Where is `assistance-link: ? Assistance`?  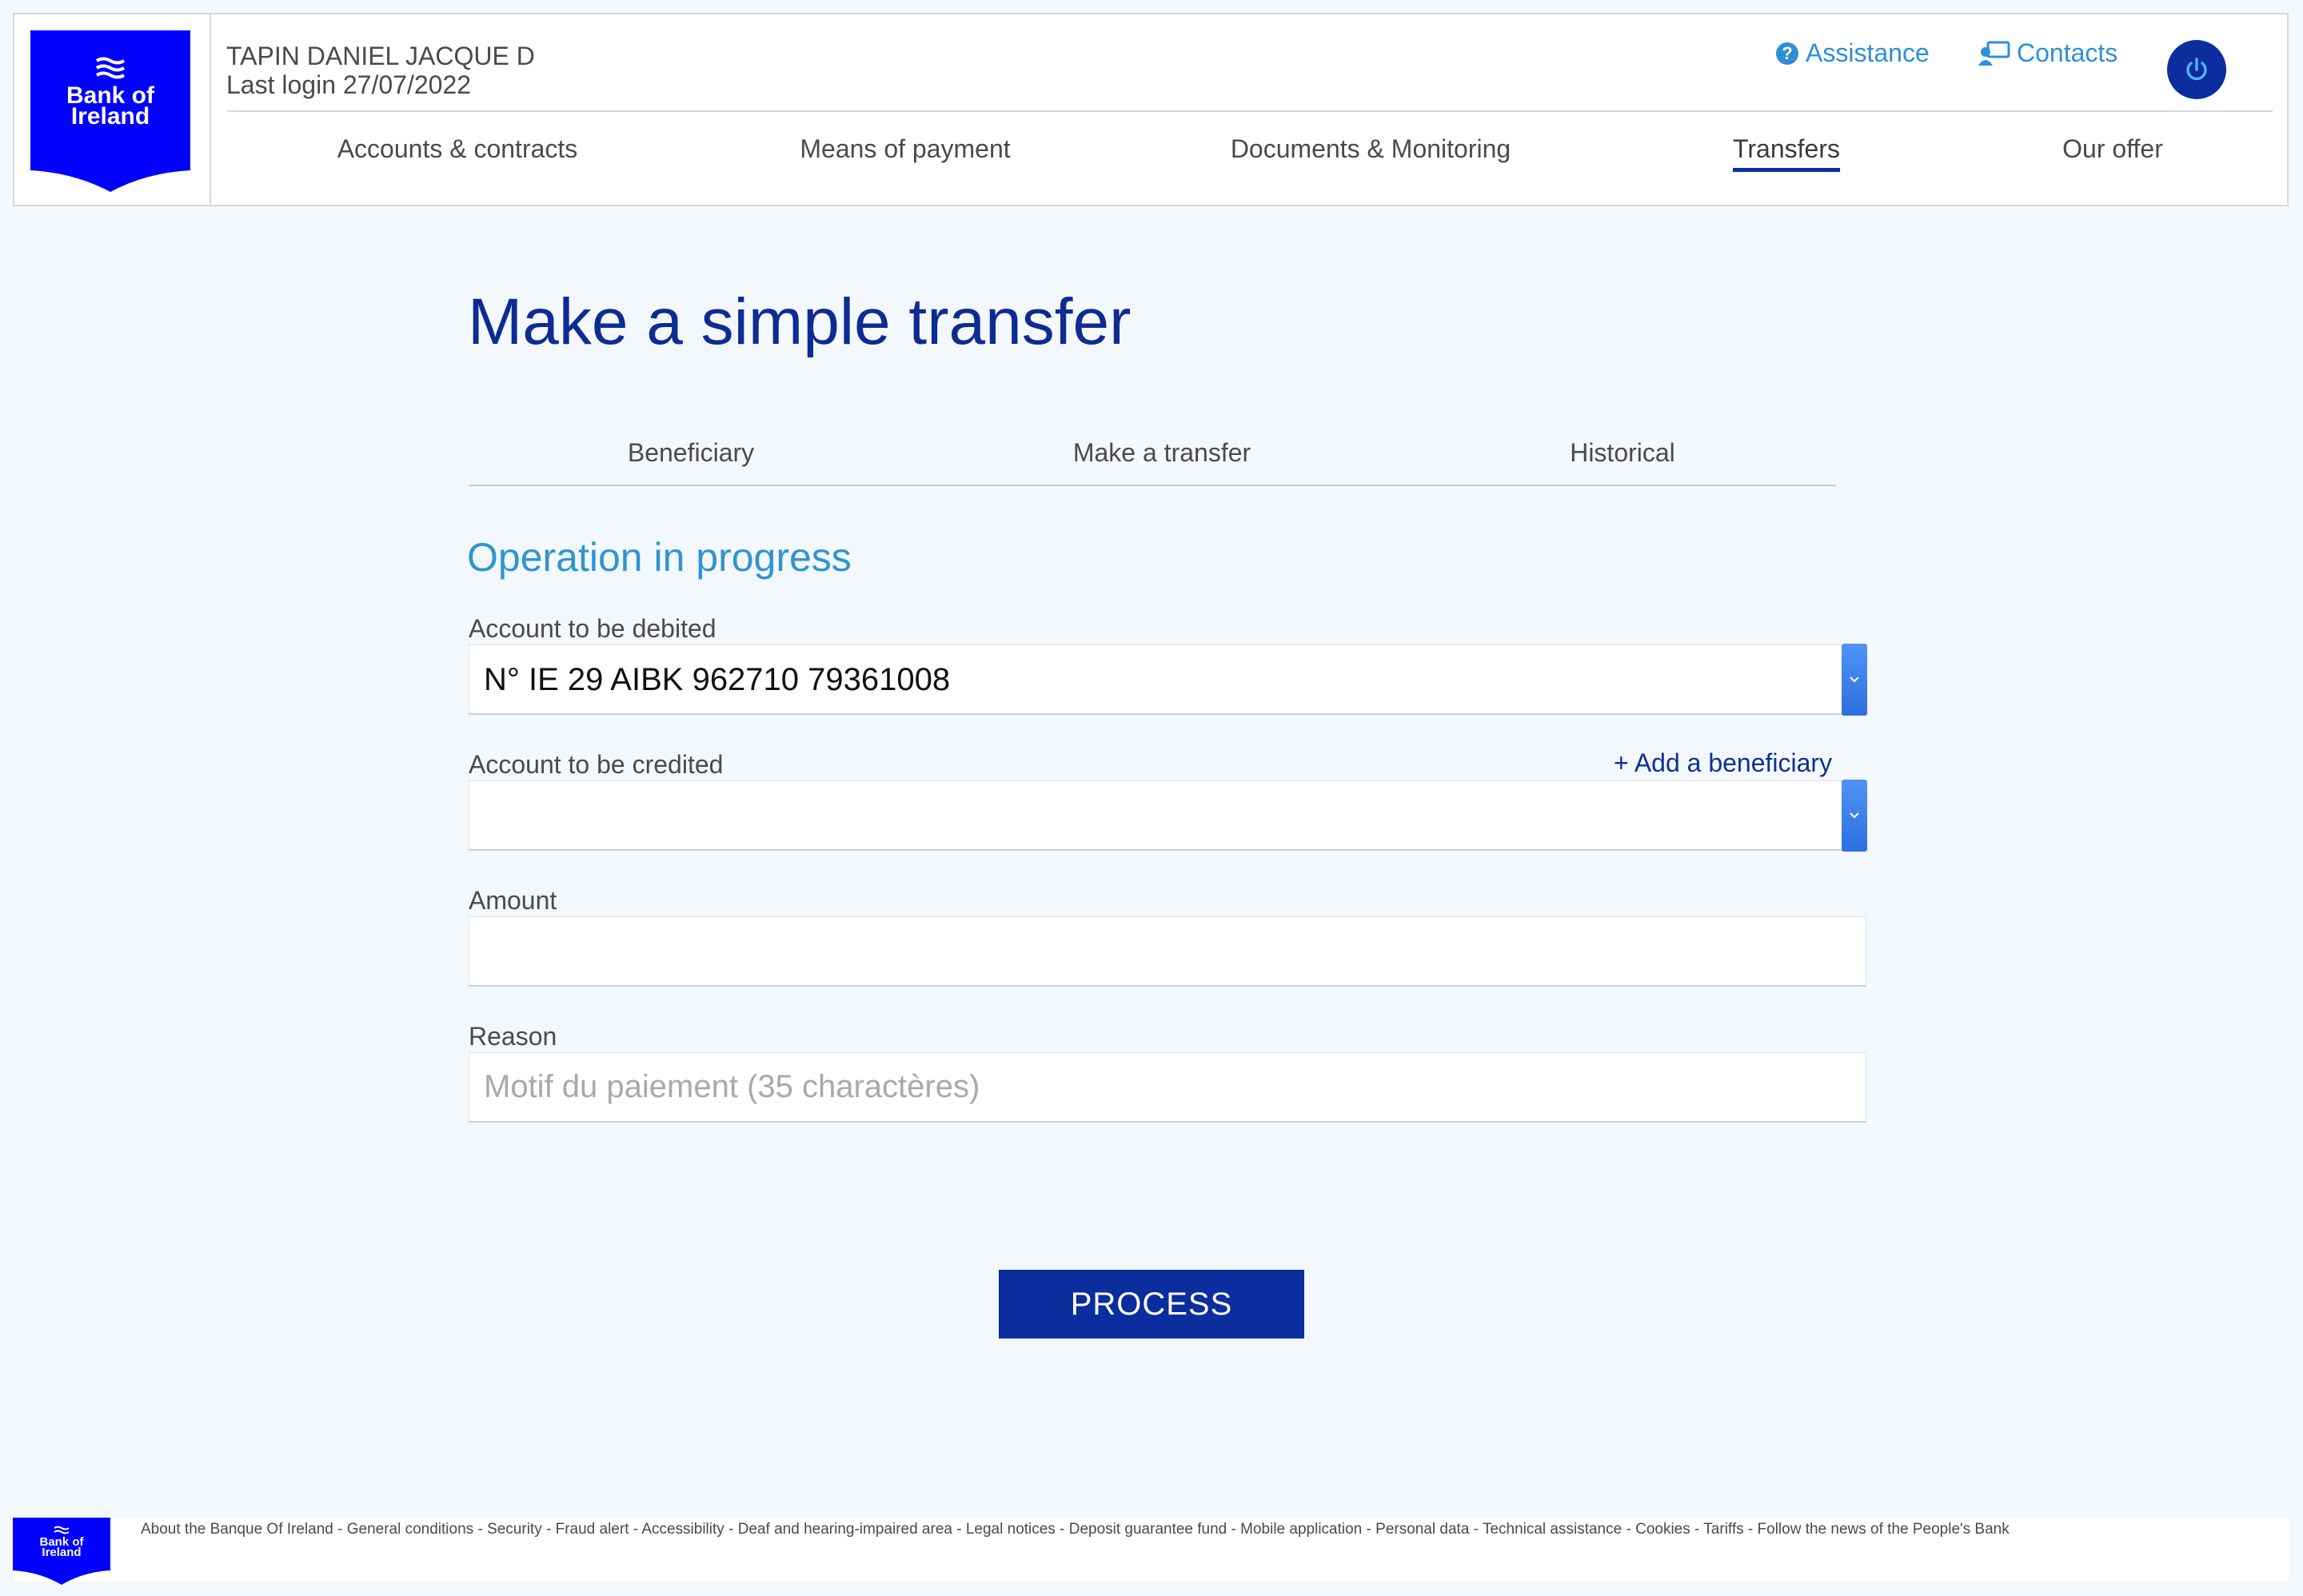
assistance-link: ? Assistance is located at coordinates (1852, 53).